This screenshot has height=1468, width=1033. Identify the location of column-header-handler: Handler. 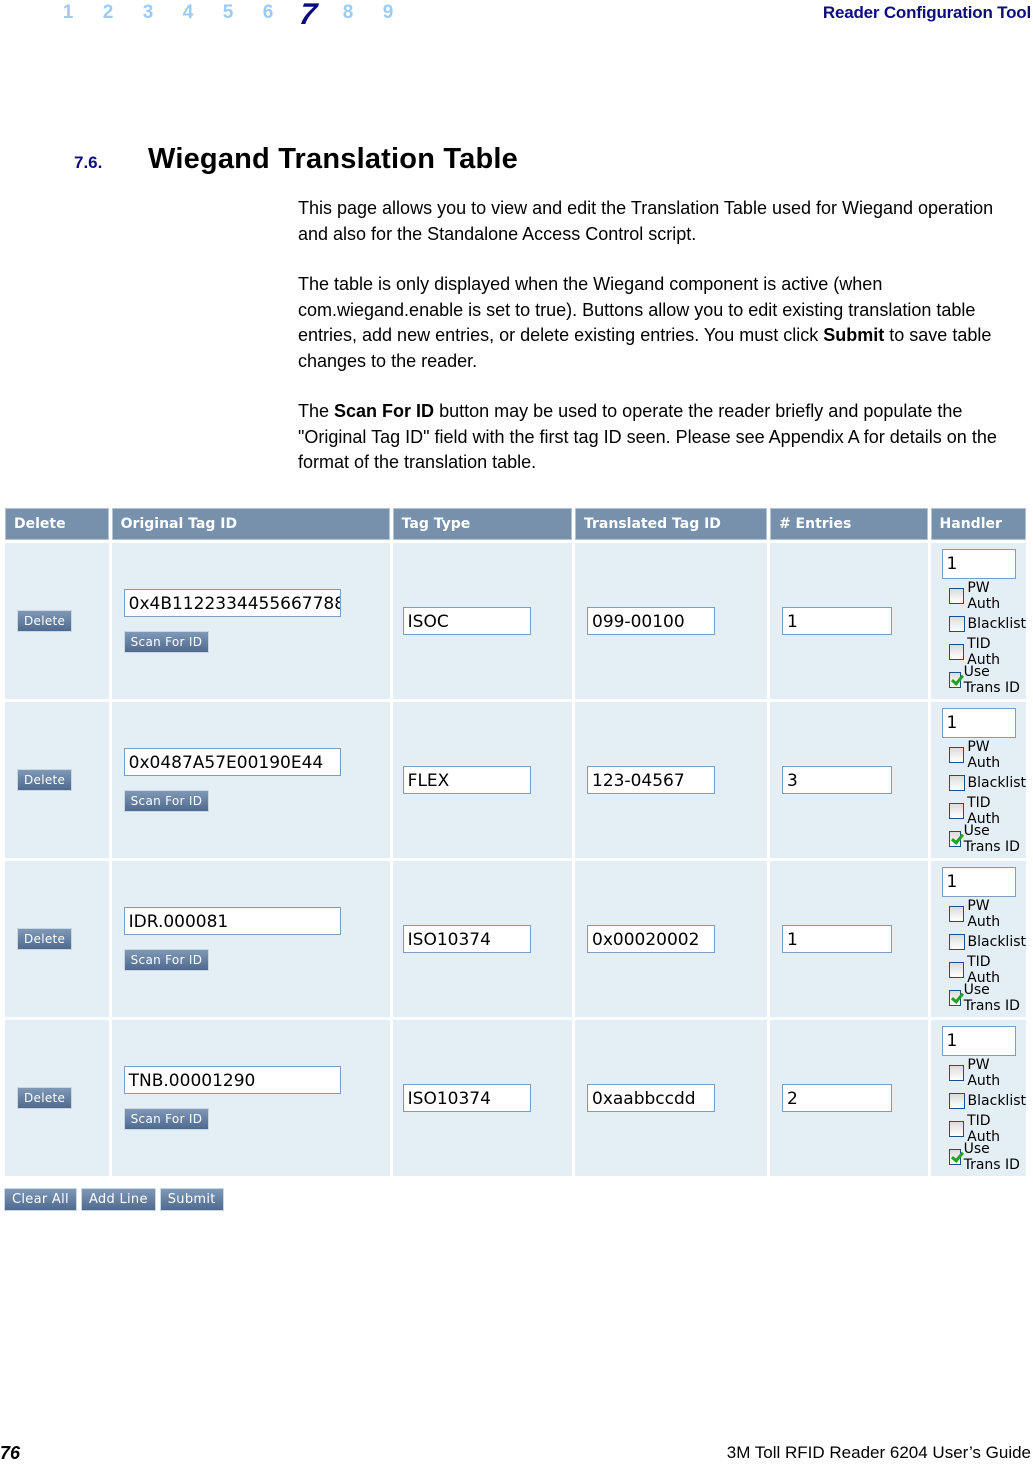
(978, 524).